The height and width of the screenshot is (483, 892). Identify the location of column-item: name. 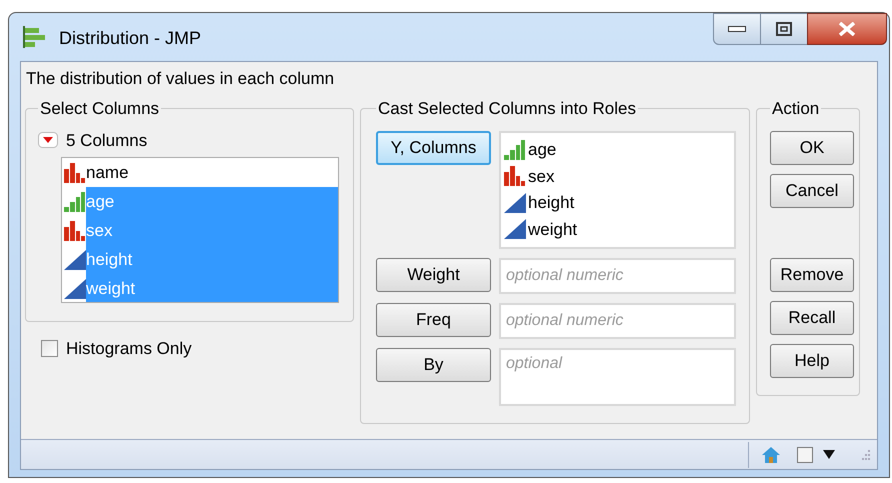
(212, 172).